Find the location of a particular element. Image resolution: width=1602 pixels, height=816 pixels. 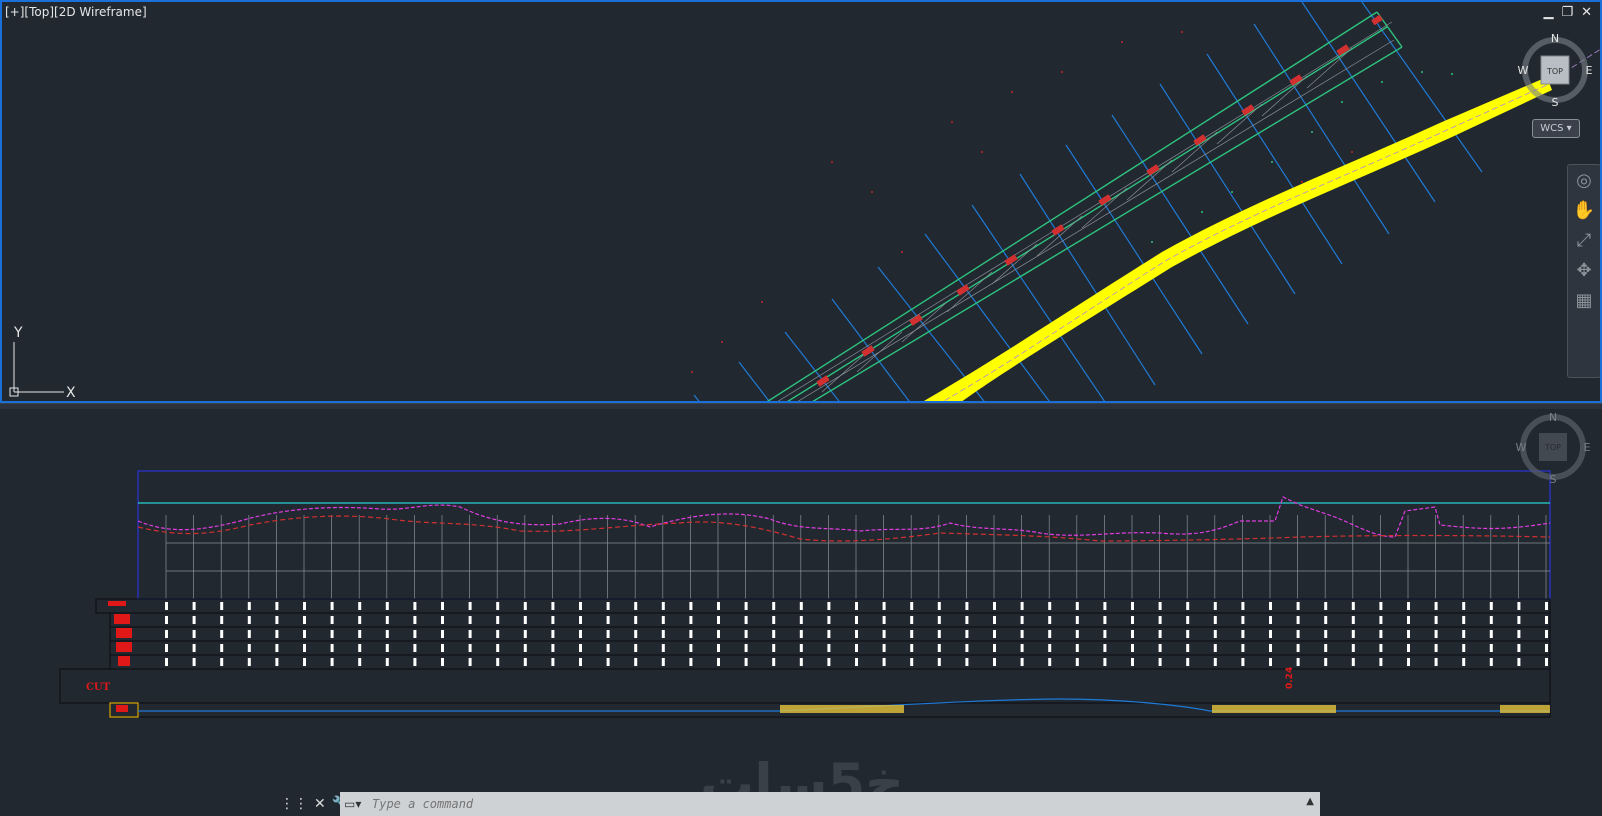

orbit-icon: ✥ is located at coordinates (1584, 271).